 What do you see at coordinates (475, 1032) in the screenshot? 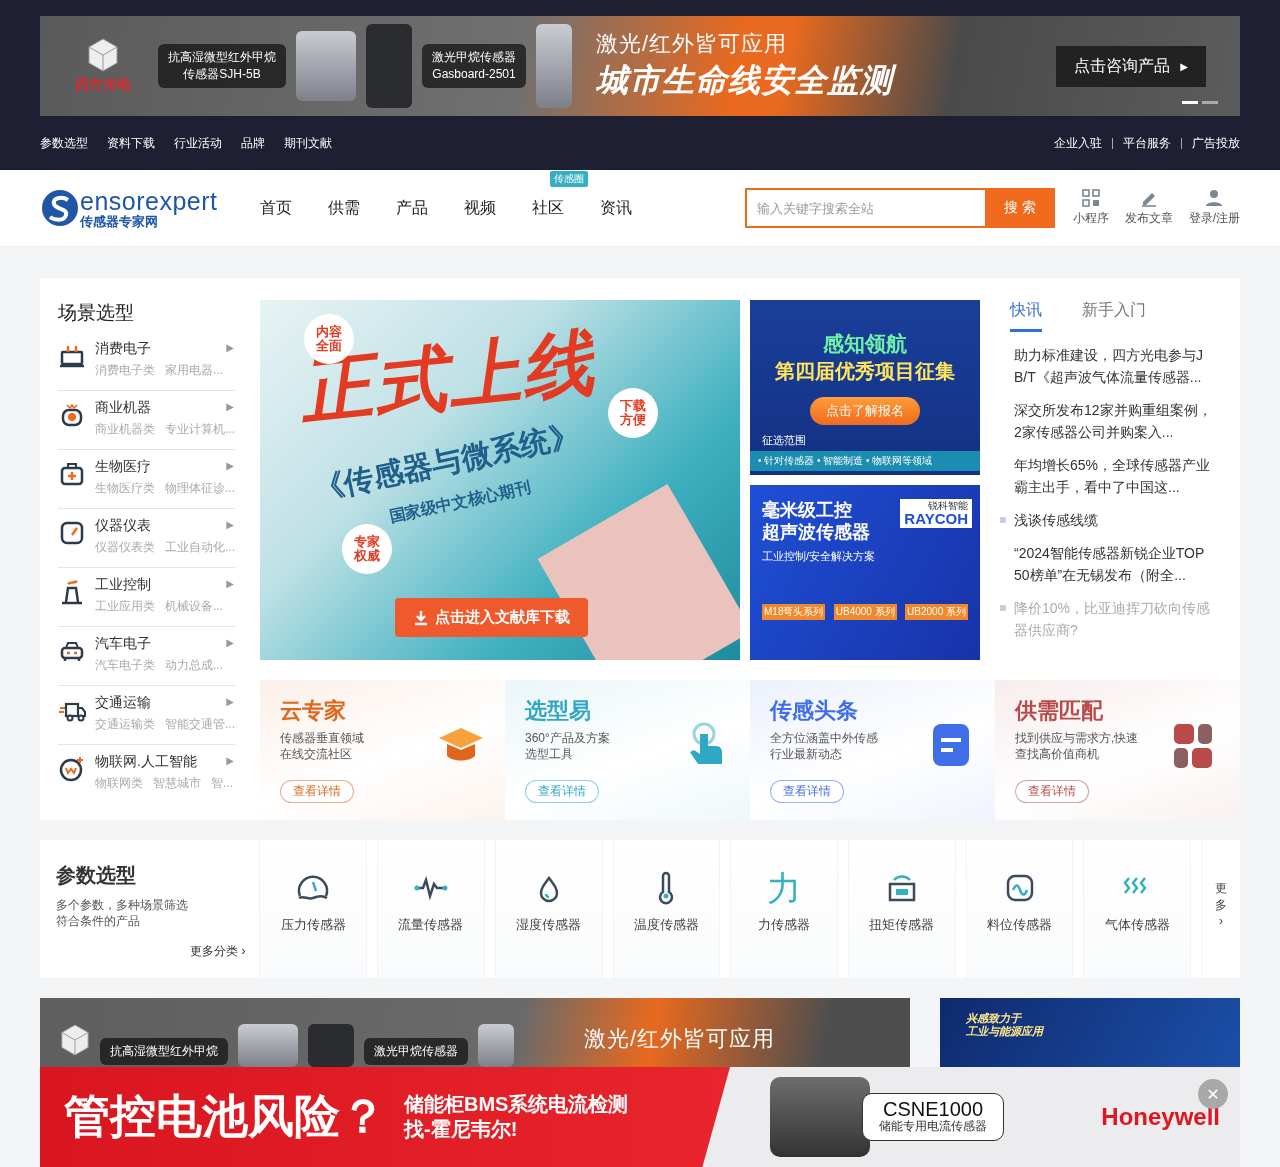
I see `ad-banner: 抗高湿微型红外甲烷 激光甲烷传感器 激光/红外皆可应用` at bounding box center [475, 1032].